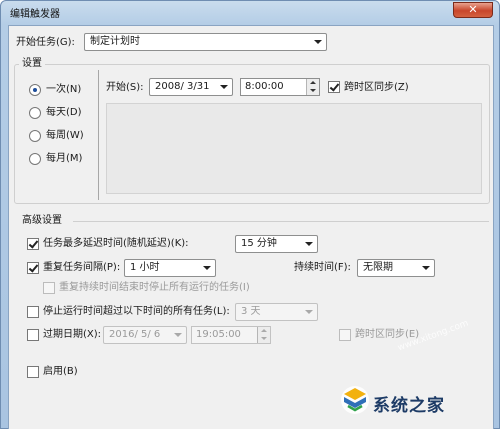 Image resolution: width=500 pixels, height=429 pixels. What do you see at coordinates (60, 371) in the screenshot?
I see `enabled-label: 启用(B)` at bounding box center [60, 371].